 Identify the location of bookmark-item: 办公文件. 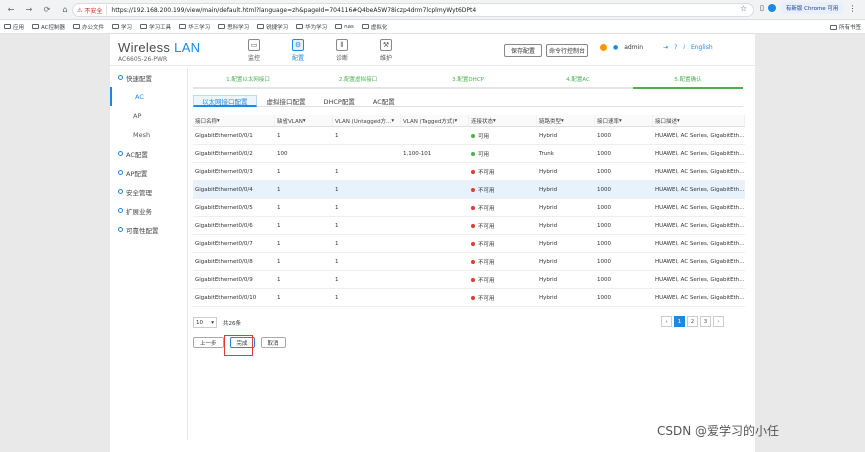
(88, 27).